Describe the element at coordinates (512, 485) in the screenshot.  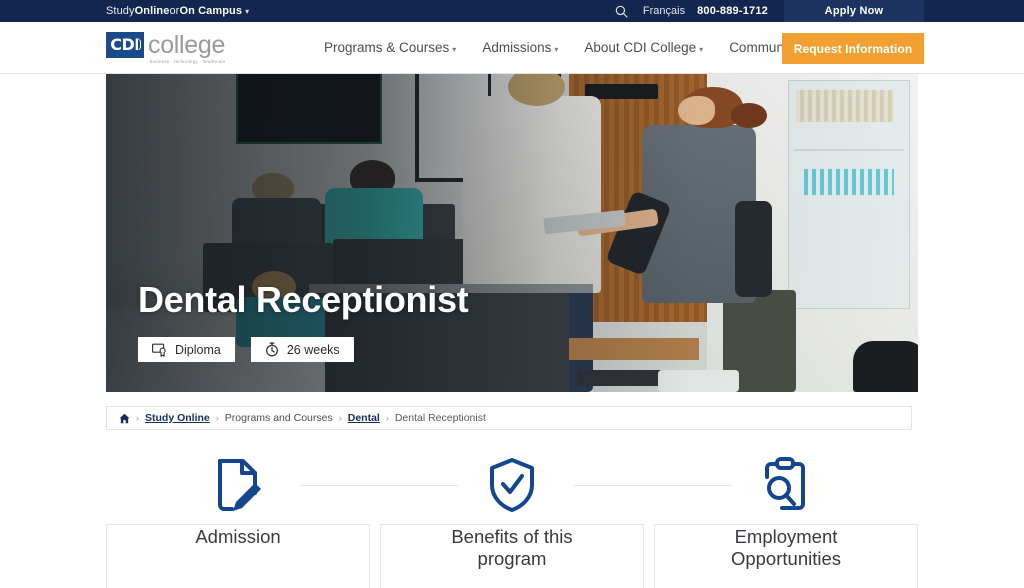
I see `shield-check-icon` at that location.